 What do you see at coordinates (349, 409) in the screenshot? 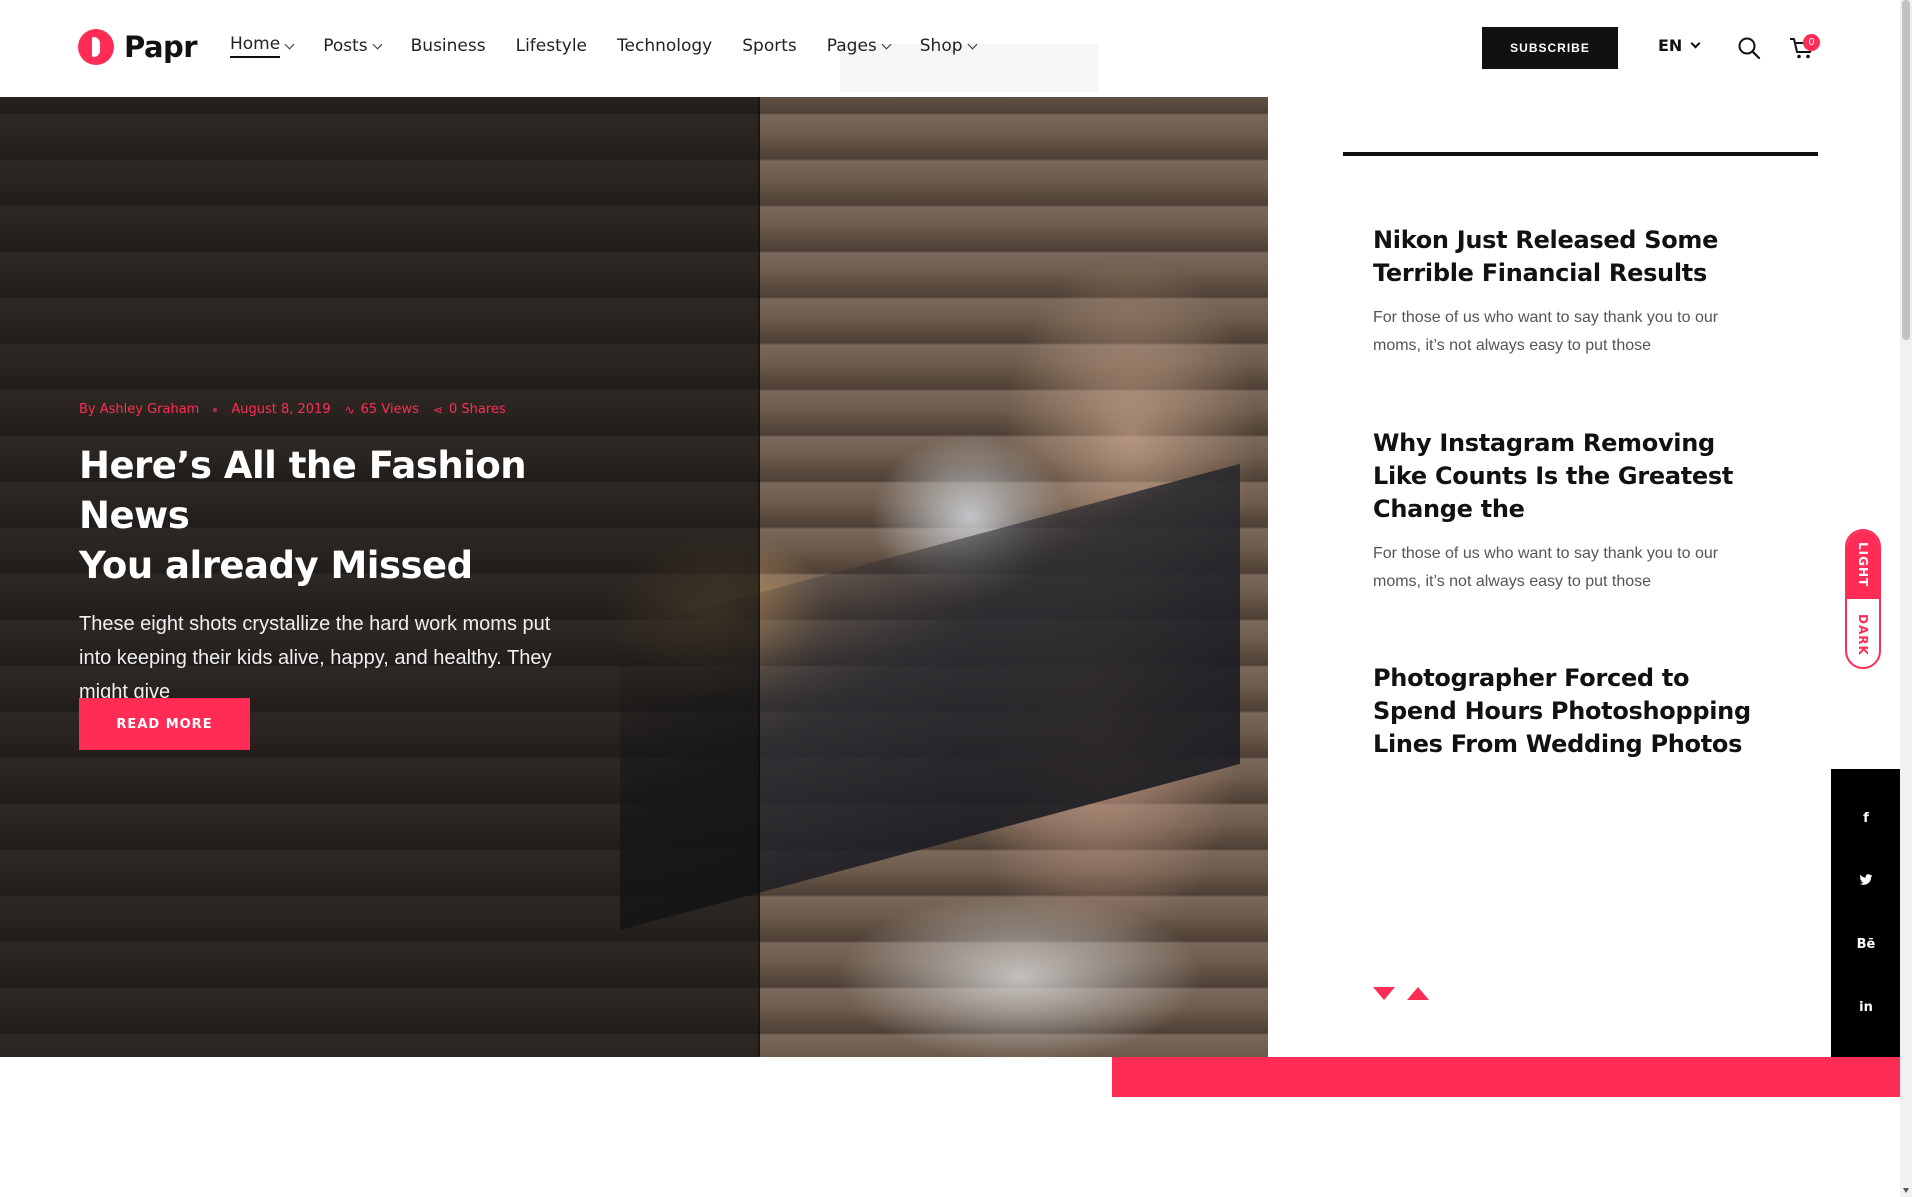
I see `pulse-icon: ∿` at bounding box center [349, 409].